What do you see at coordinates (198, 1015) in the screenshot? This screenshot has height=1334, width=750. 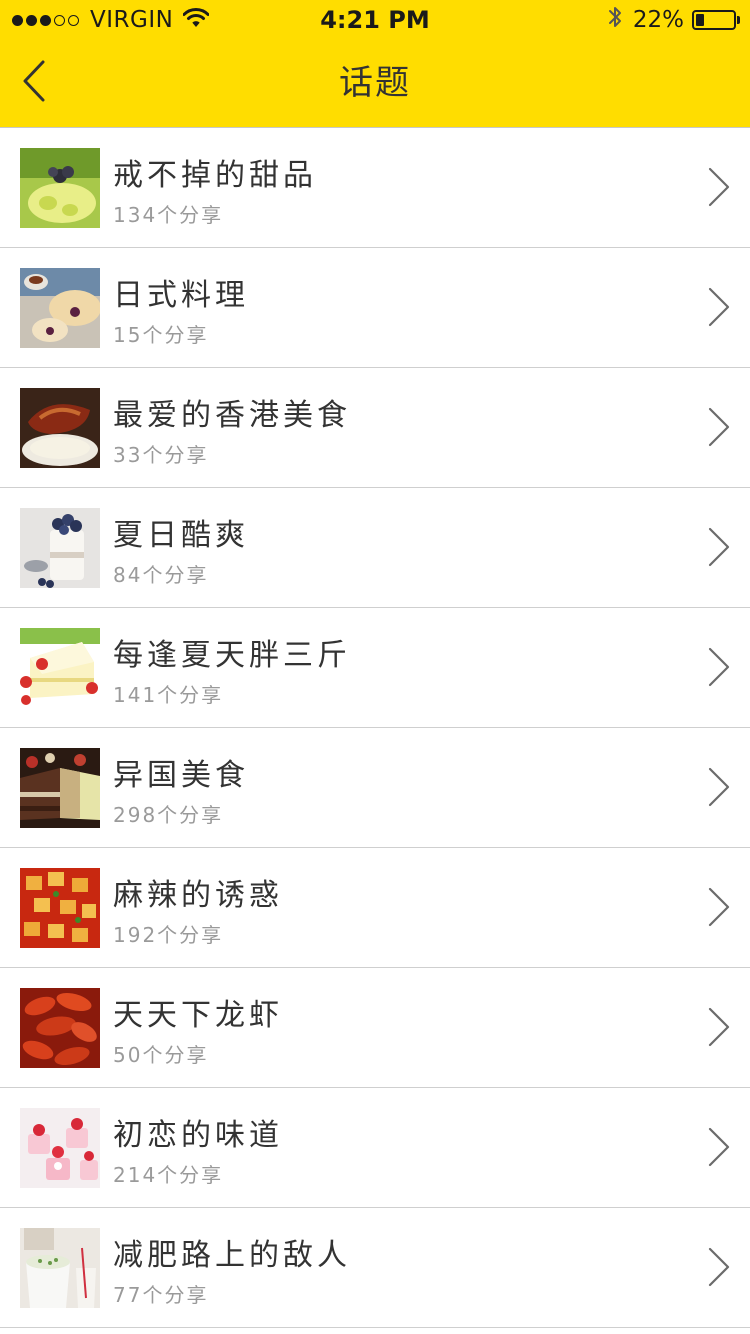 I see `topic-title: 天天下龙虾` at bounding box center [198, 1015].